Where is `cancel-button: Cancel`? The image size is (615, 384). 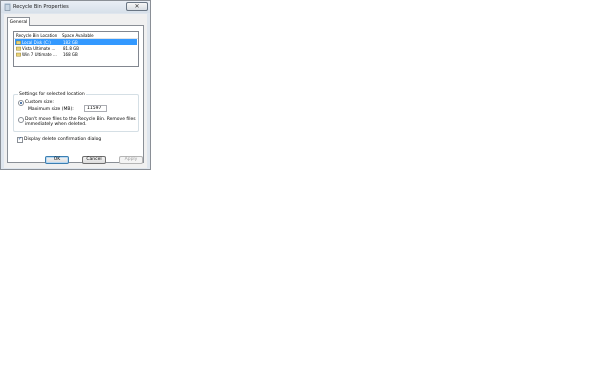 cancel-button: Cancel is located at coordinates (94, 160).